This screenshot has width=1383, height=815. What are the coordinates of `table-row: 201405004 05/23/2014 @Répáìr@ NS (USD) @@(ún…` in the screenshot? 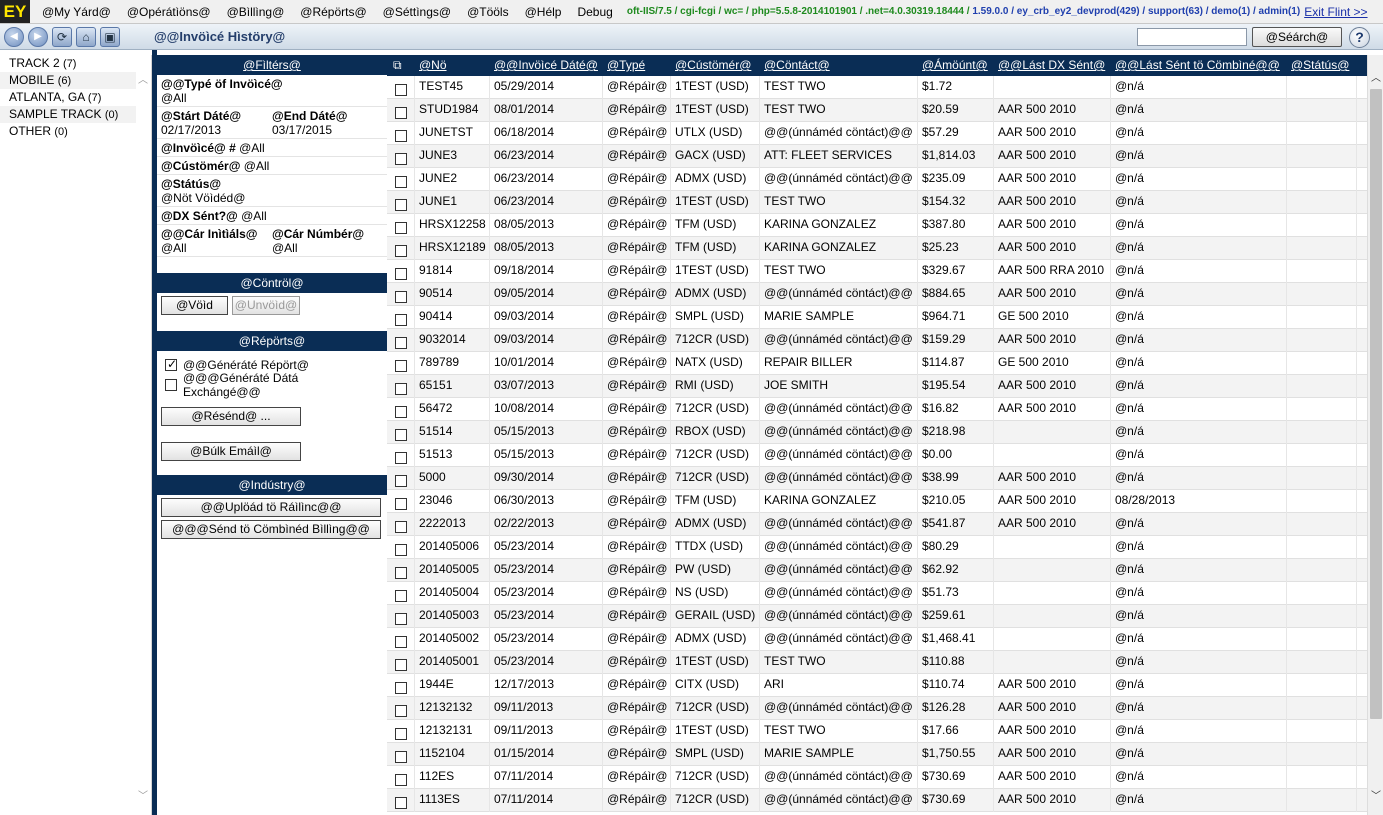 It's located at (877, 593).